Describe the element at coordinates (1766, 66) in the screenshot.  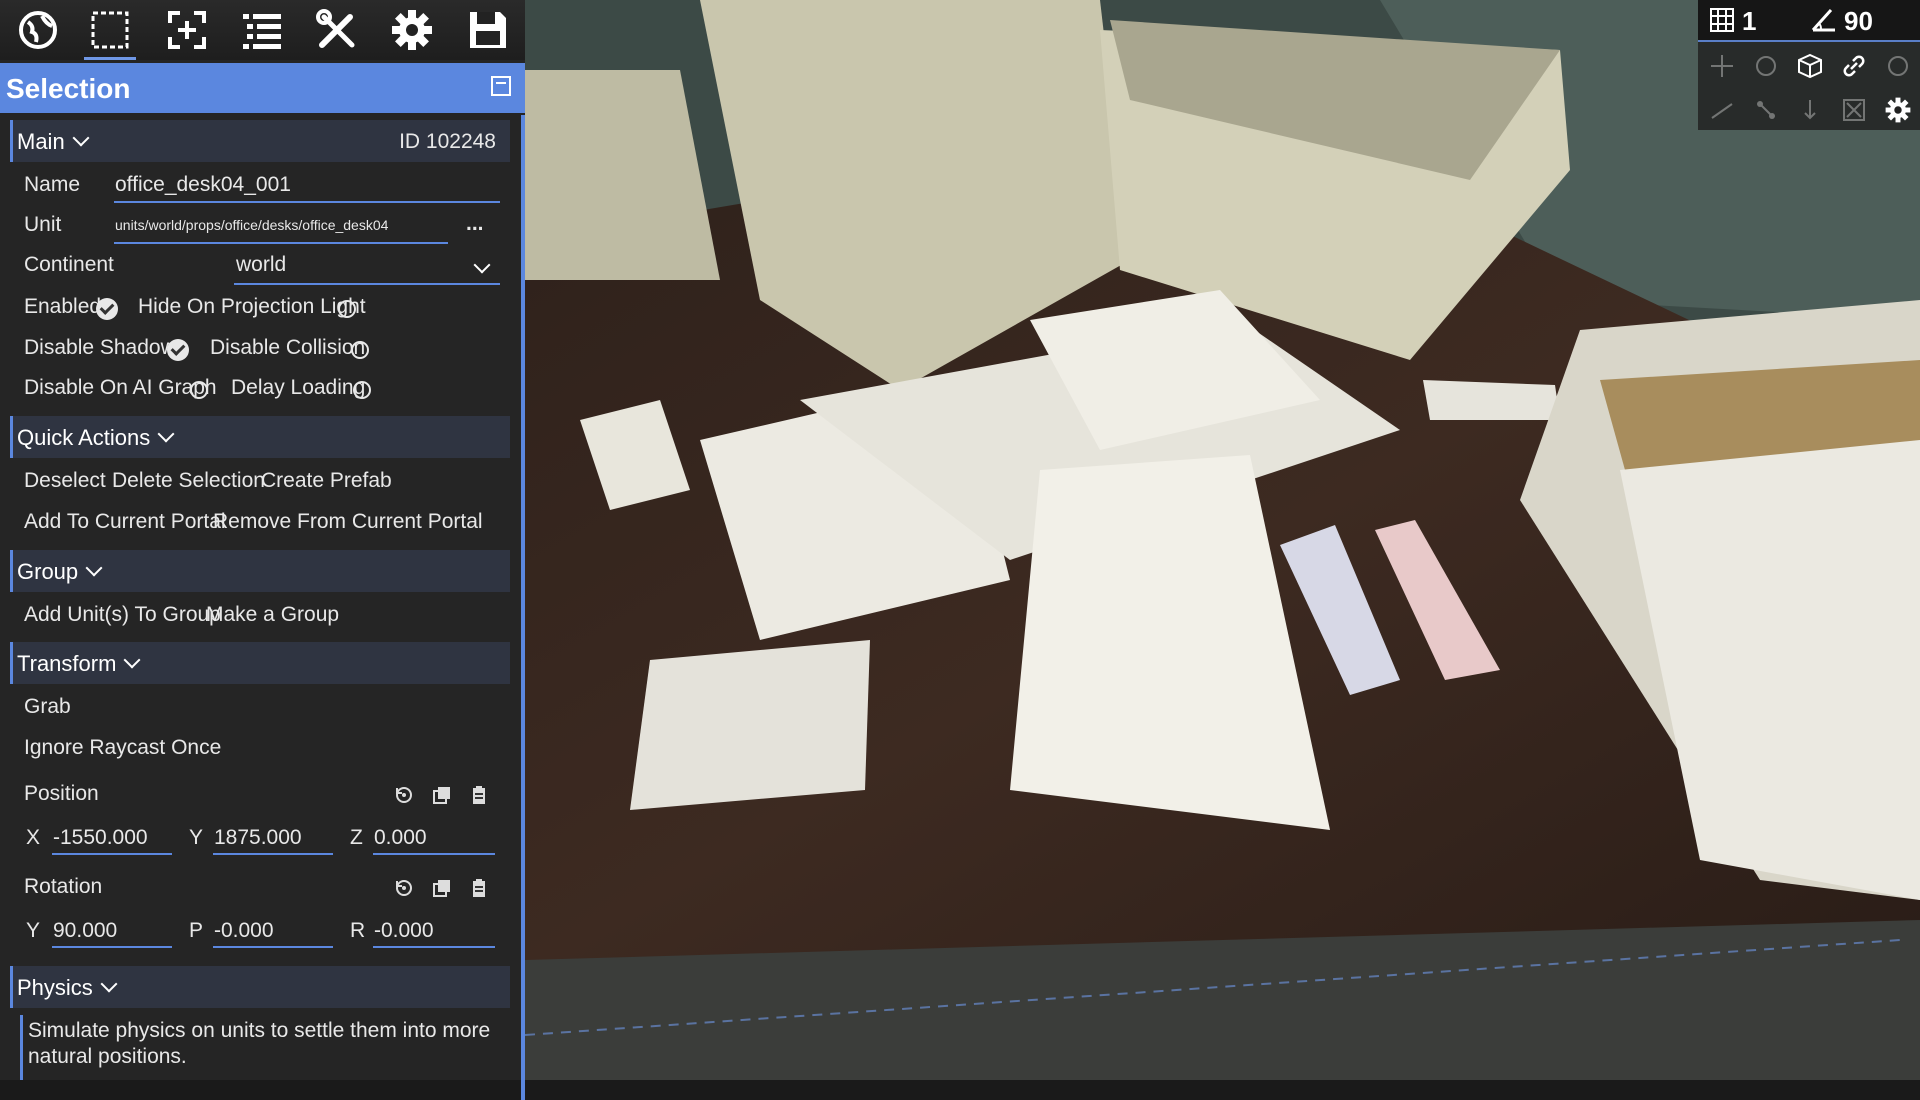
I see `rotate-icon` at that location.